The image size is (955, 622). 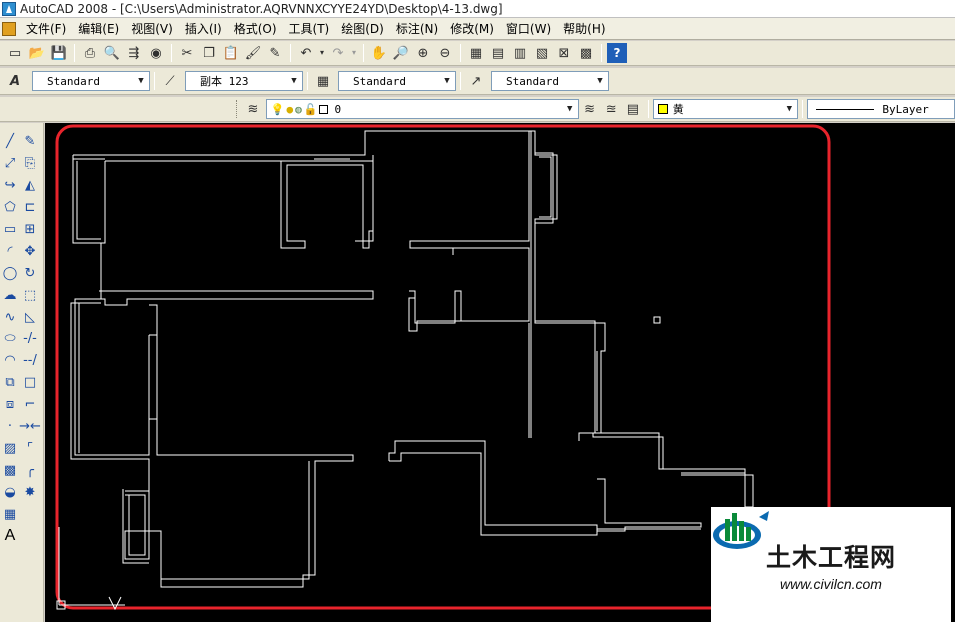 I want to click on block-editor-icon: ✎, so click(x=275, y=53).